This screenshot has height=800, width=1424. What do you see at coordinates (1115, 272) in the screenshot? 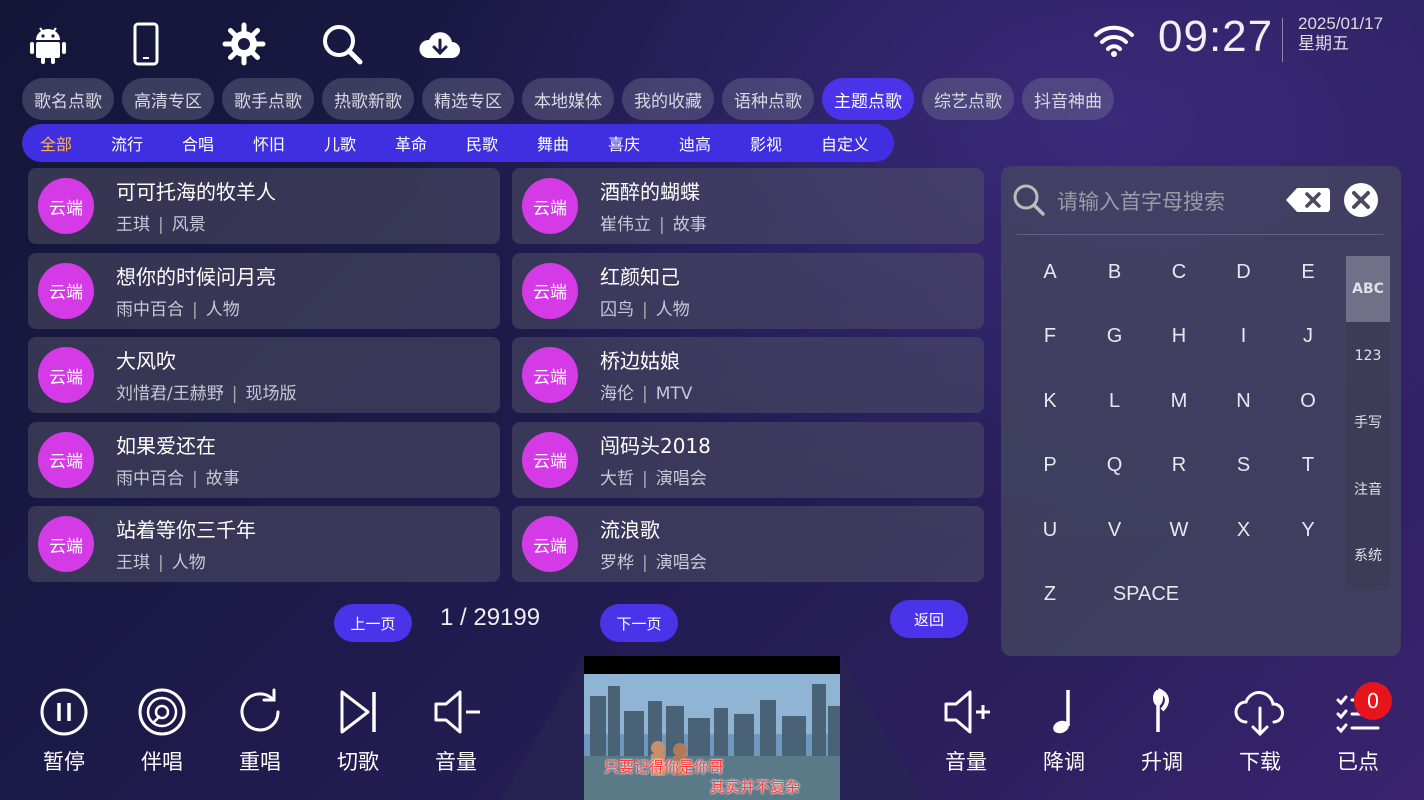
I see `key-letter: B` at bounding box center [1115, 272].